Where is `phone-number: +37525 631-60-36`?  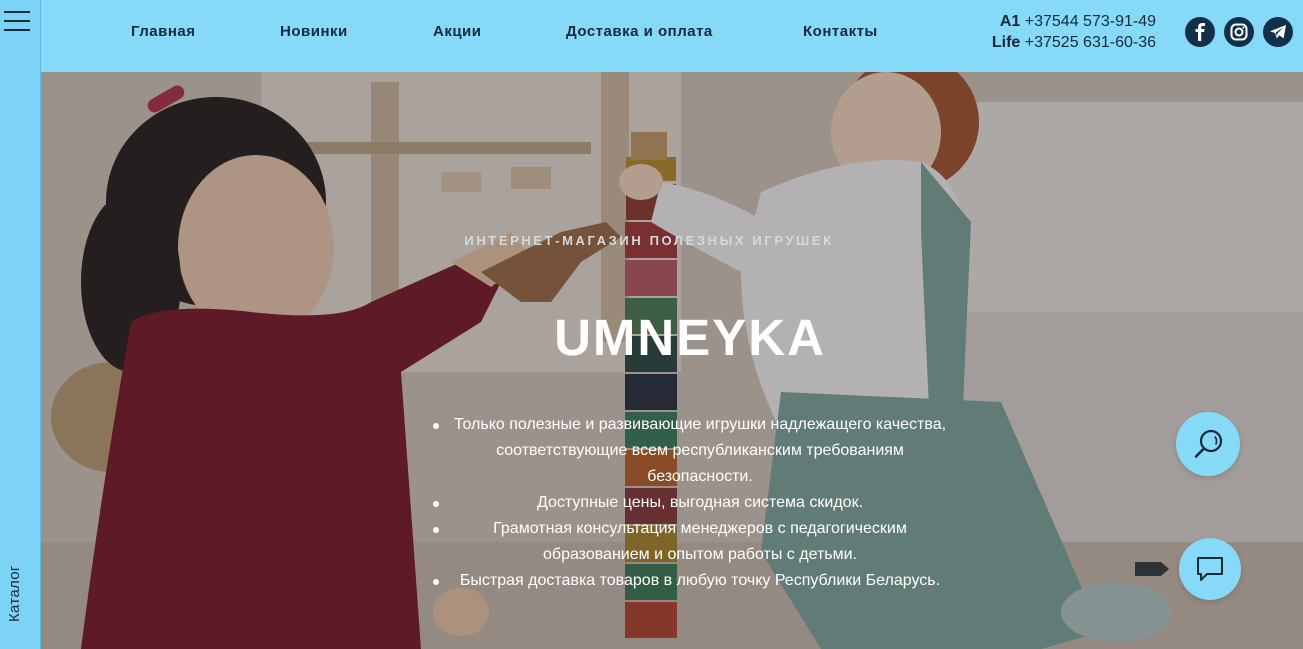 phone-number: +37525 631-60-36 is located at coordinates (1090, 42).